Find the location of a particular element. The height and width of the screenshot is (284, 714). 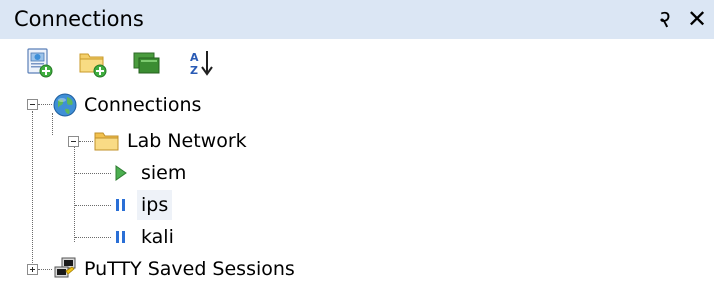

tree-node-lab-network: Lab Network is located at coordinates (200, 141).